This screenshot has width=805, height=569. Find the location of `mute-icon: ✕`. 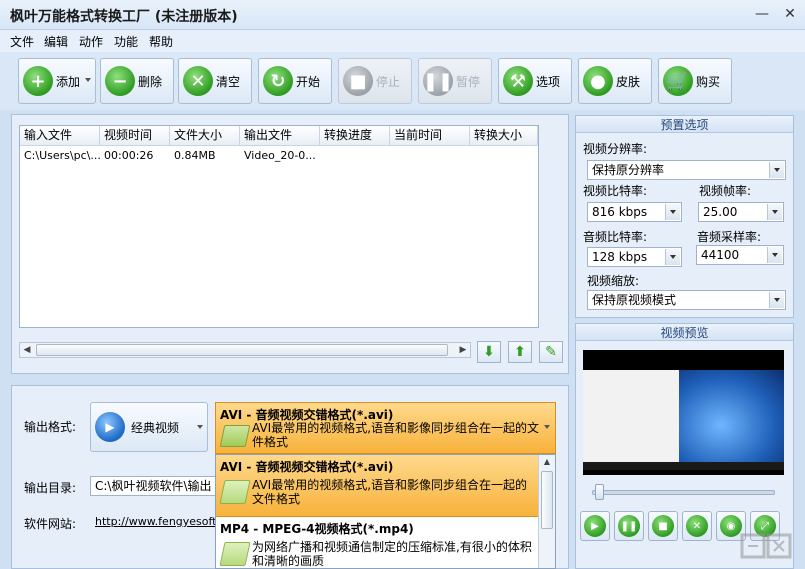

mute-icon: ✕ is located at coordinates (697, 526).